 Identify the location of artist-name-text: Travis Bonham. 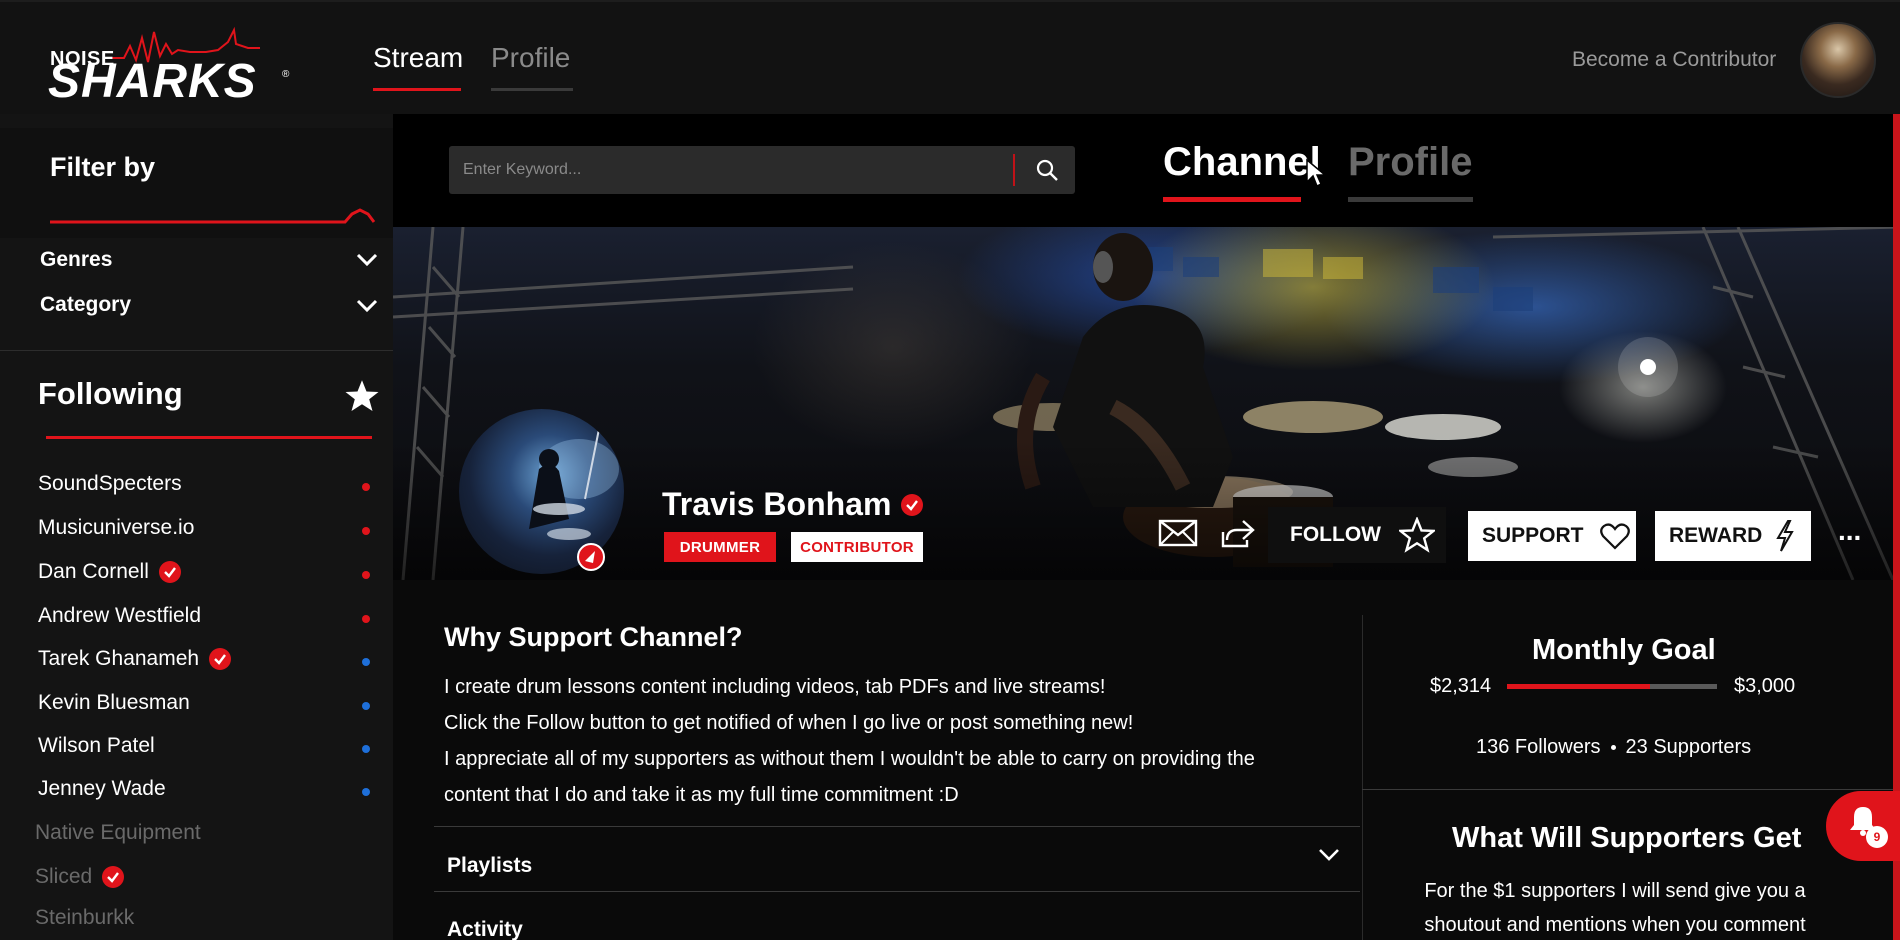
(777, 504).